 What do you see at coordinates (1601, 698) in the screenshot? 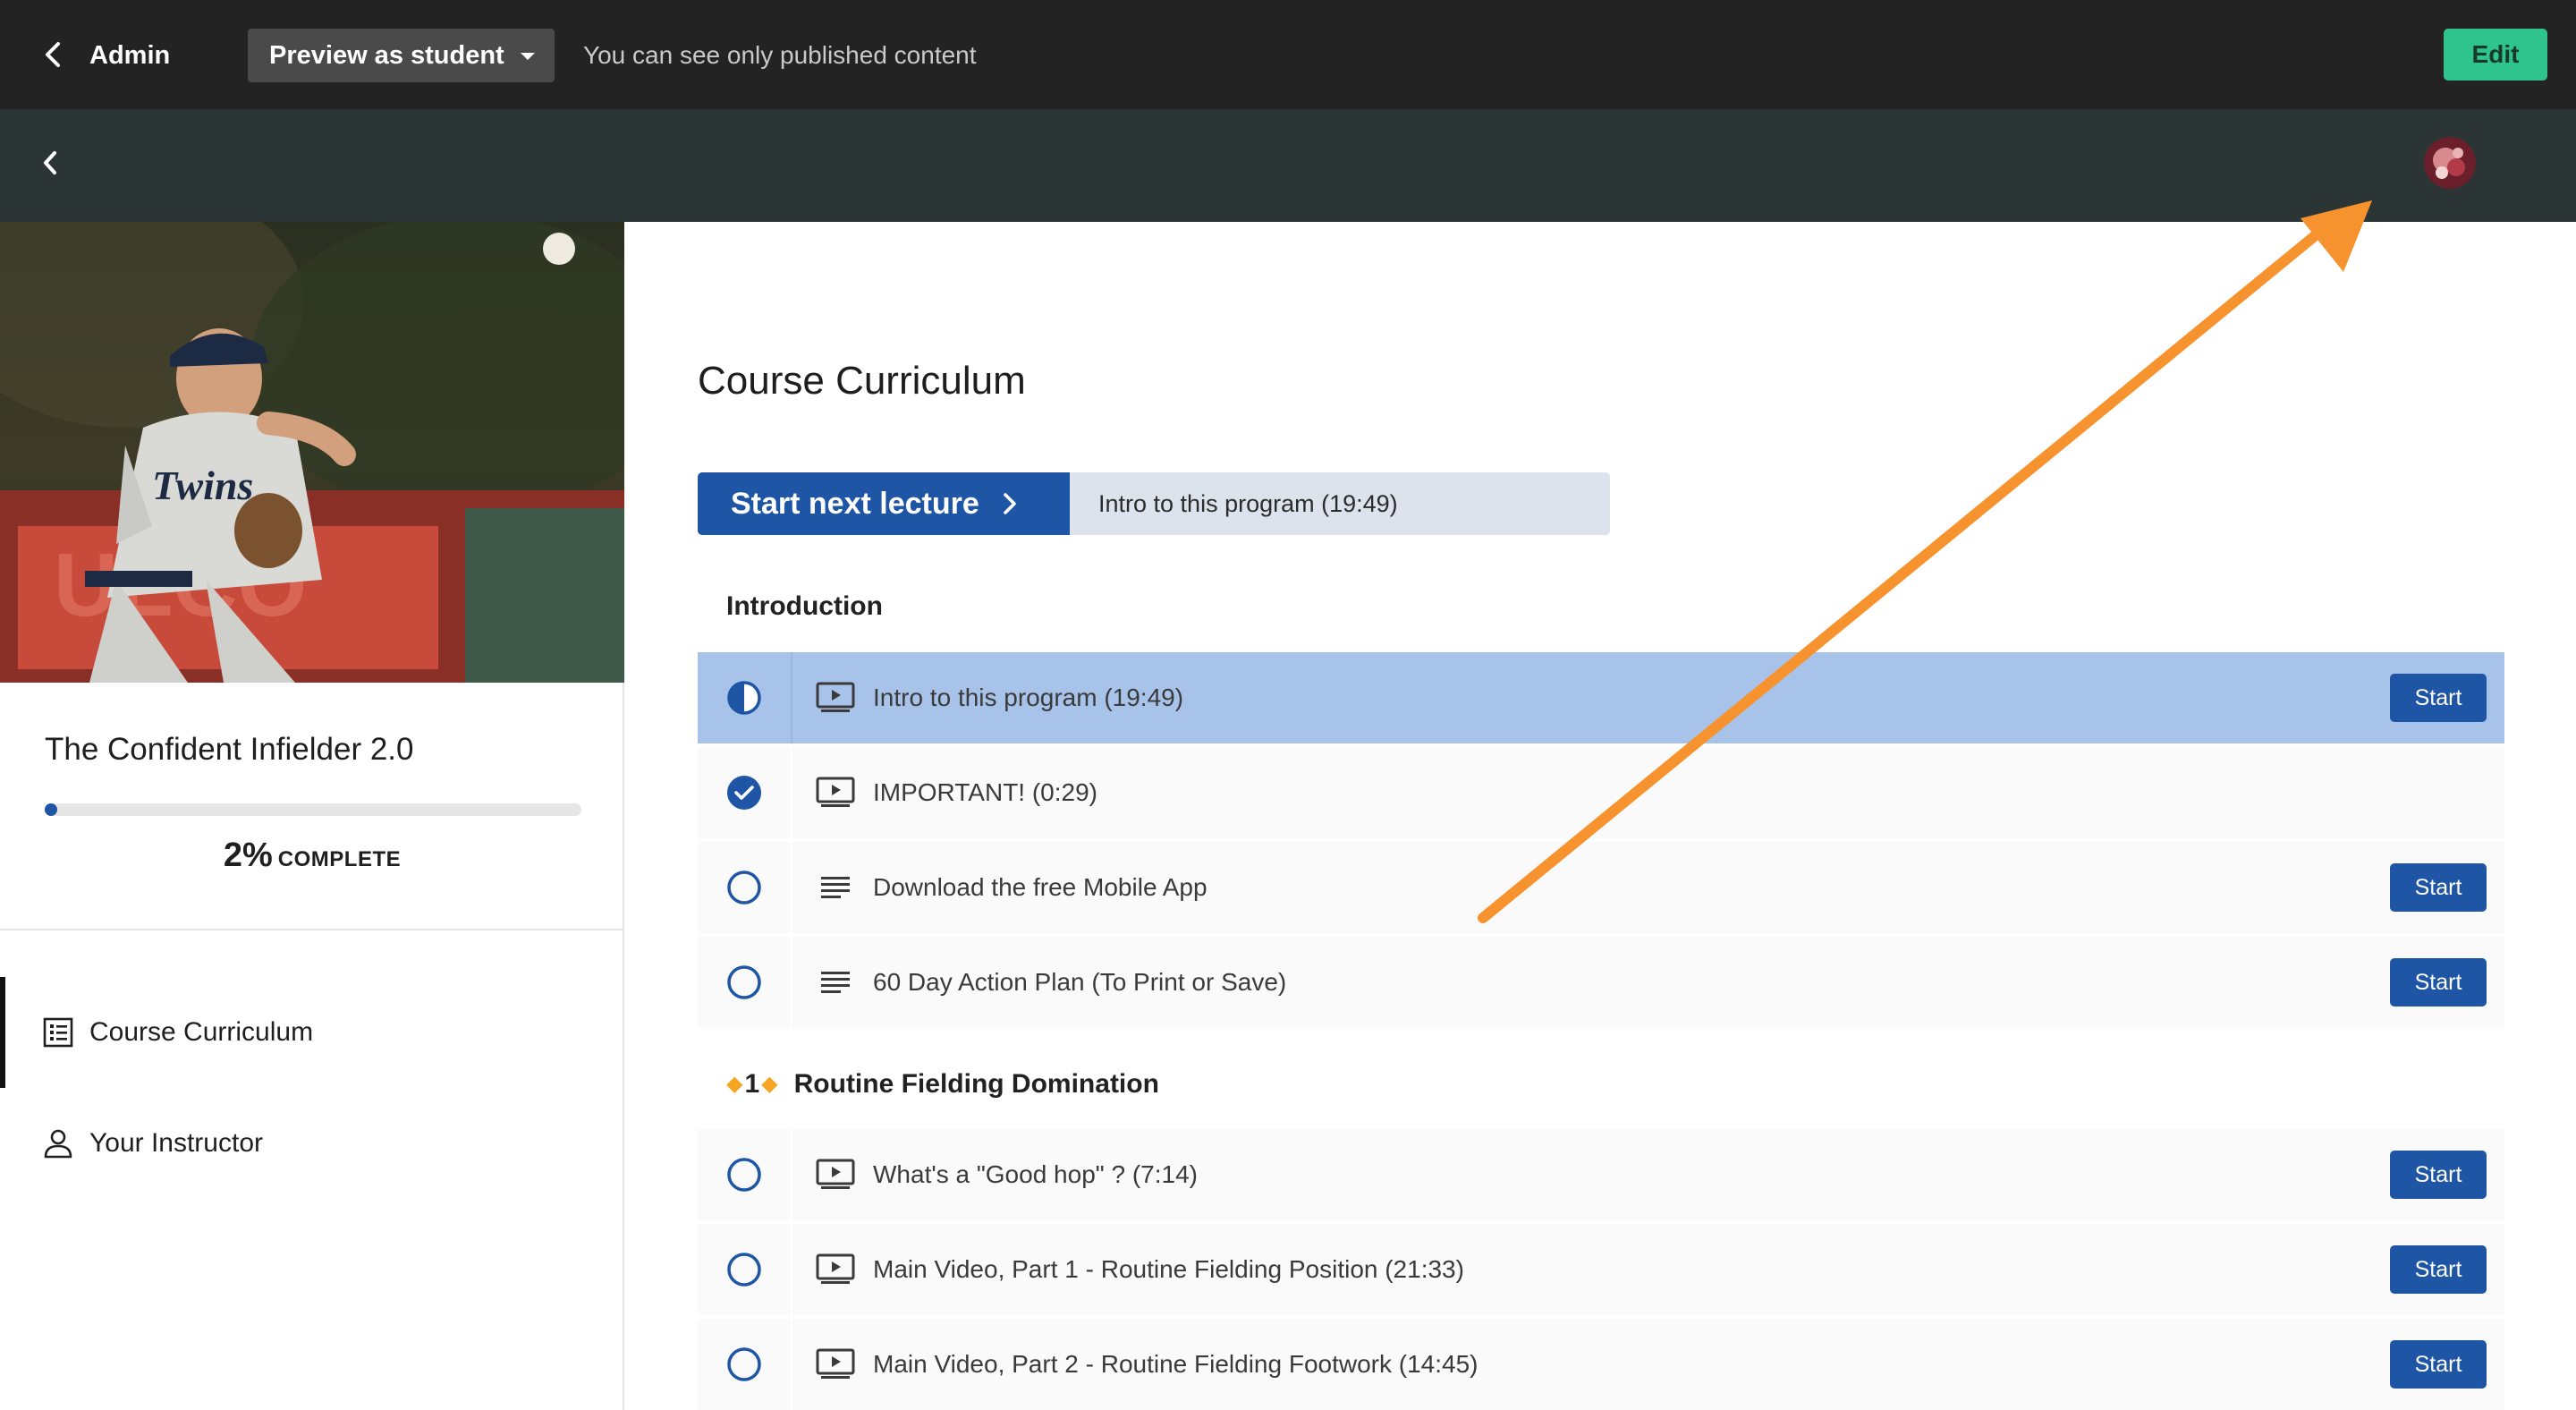
I see `lecture-row: Intro to this program (19:49) Start` at bounding box center [1601, 698].